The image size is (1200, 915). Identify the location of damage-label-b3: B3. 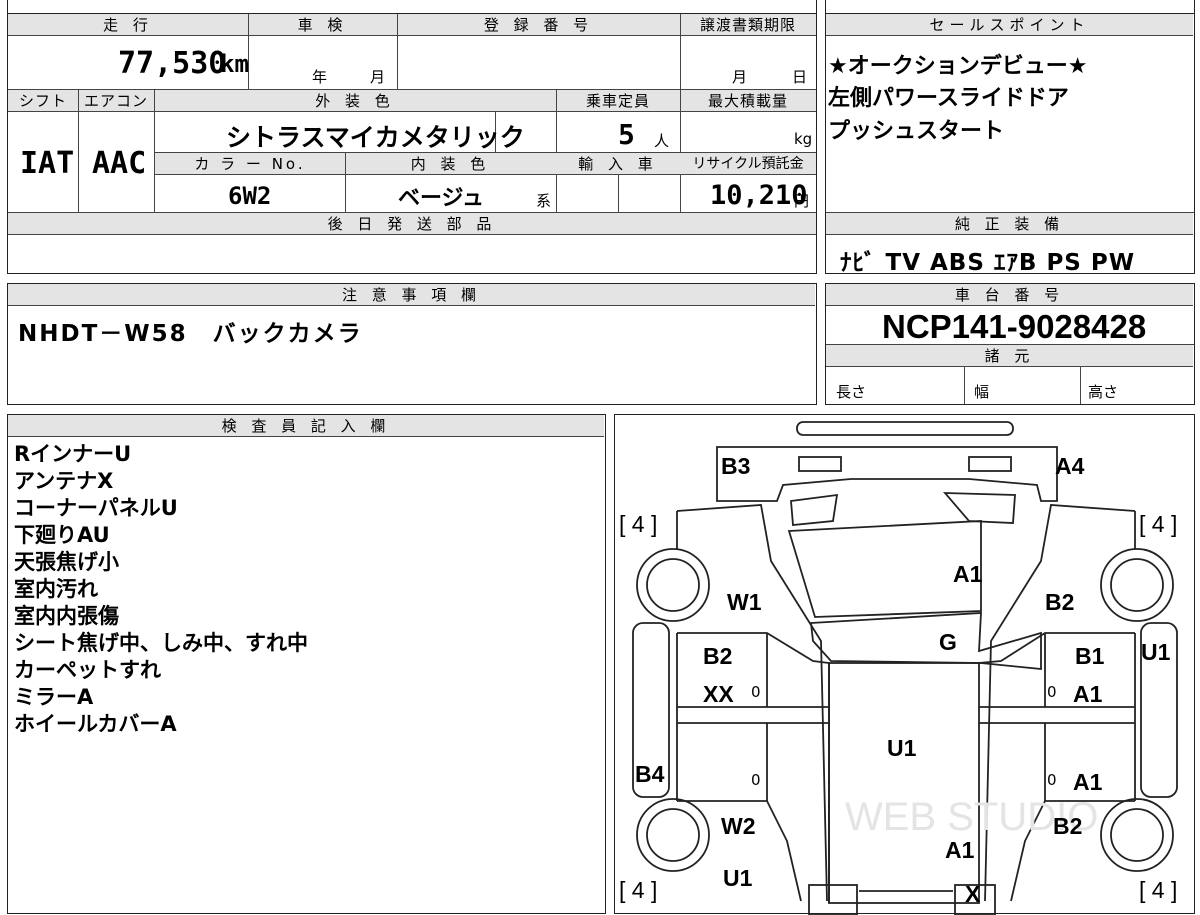
(736, 466).